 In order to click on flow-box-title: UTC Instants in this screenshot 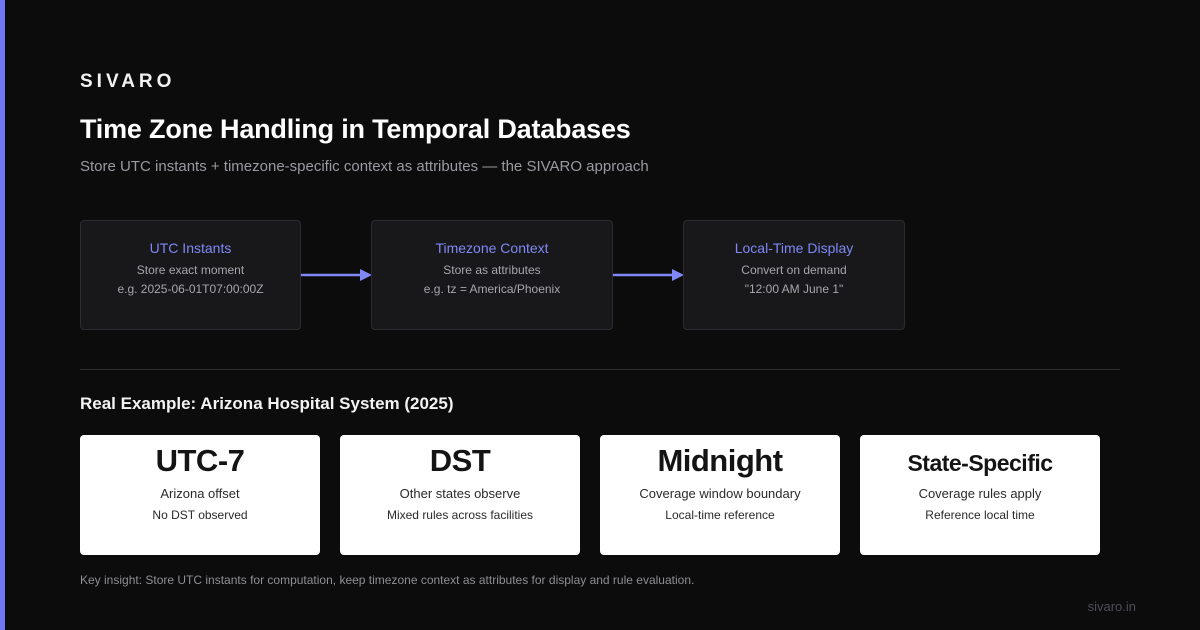, I will do `click(190, 248)`.